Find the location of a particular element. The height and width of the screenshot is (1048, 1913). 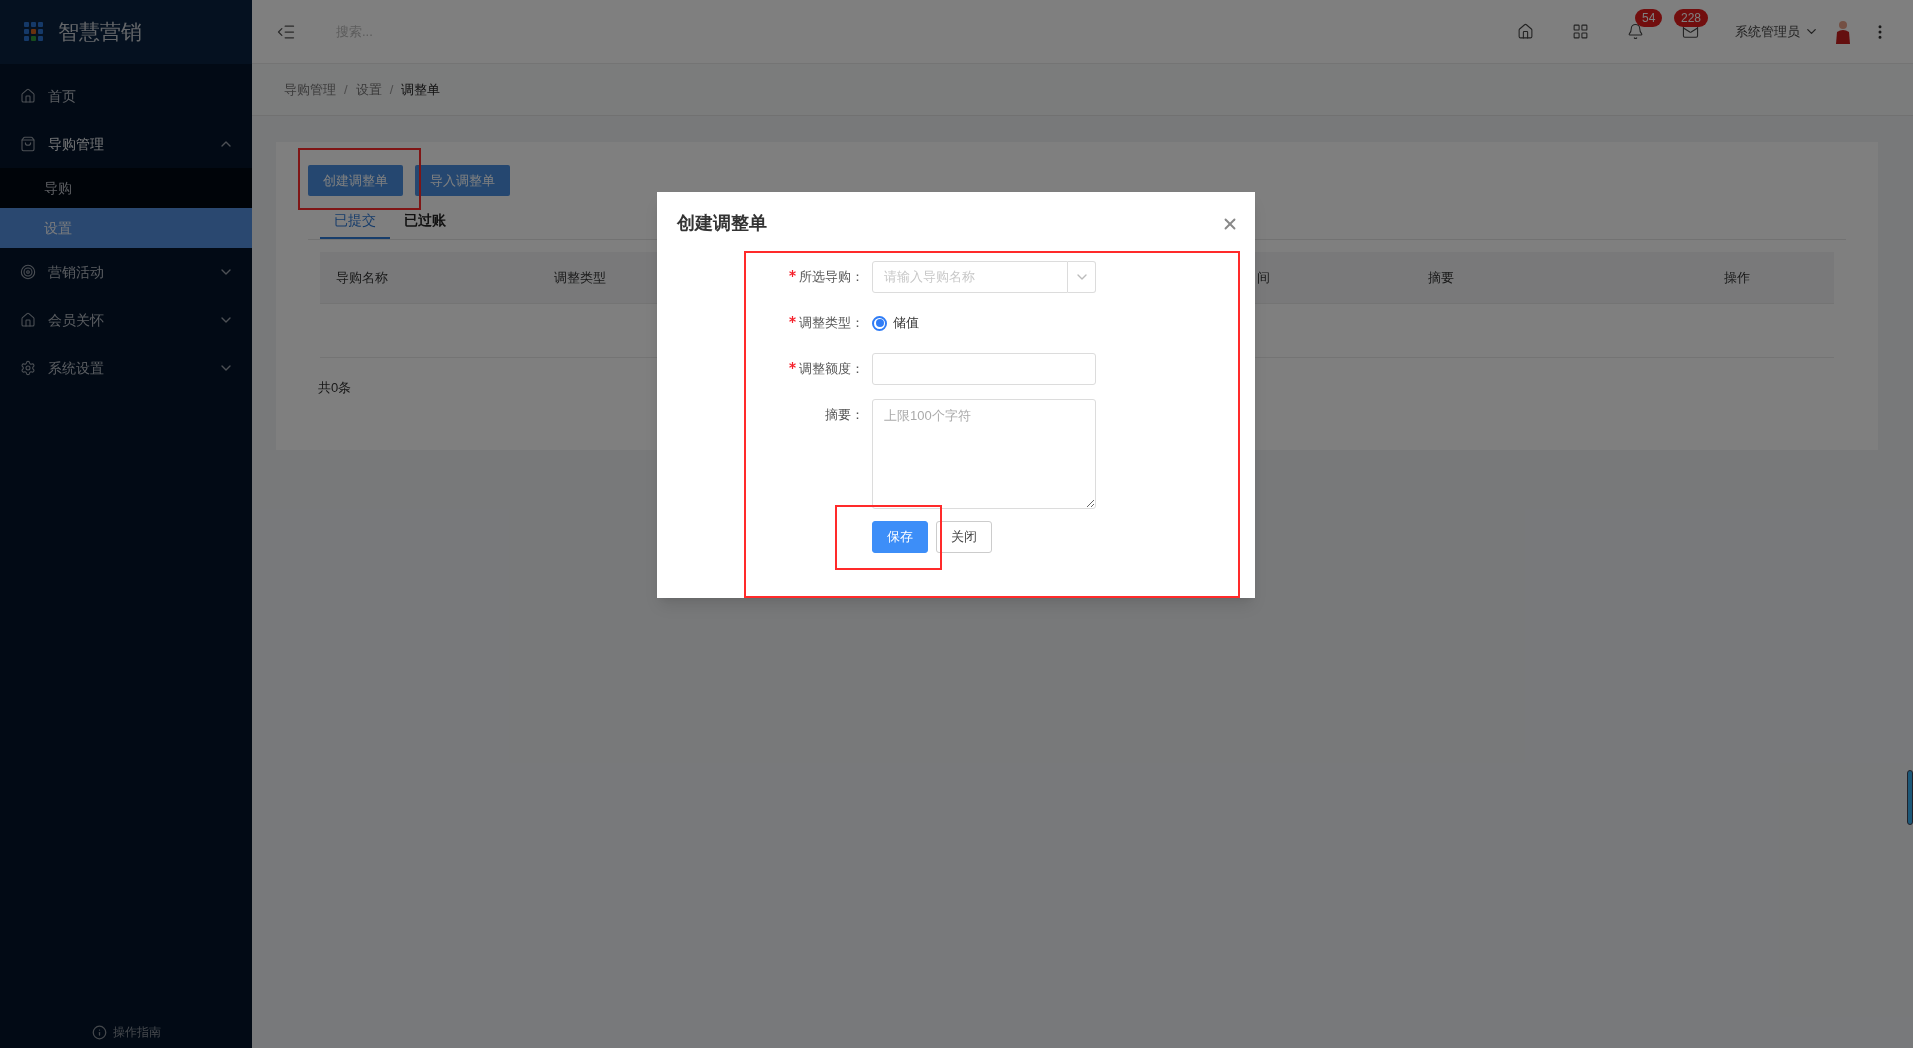

action-button: 导入调整单 is located at coordinates (462, 180).